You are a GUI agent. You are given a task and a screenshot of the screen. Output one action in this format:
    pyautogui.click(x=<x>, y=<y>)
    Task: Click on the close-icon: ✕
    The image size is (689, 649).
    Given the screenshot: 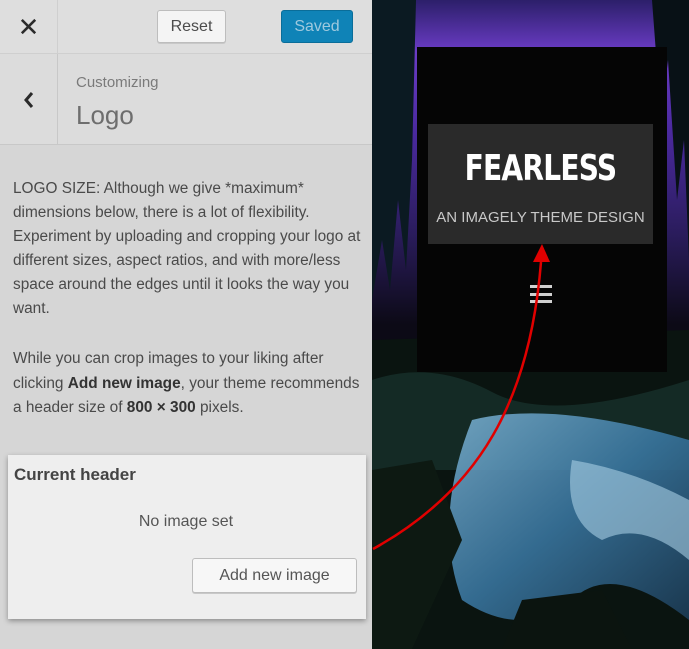 What is the action you would take?
    pyautogui.click(x=29, y=27)
    